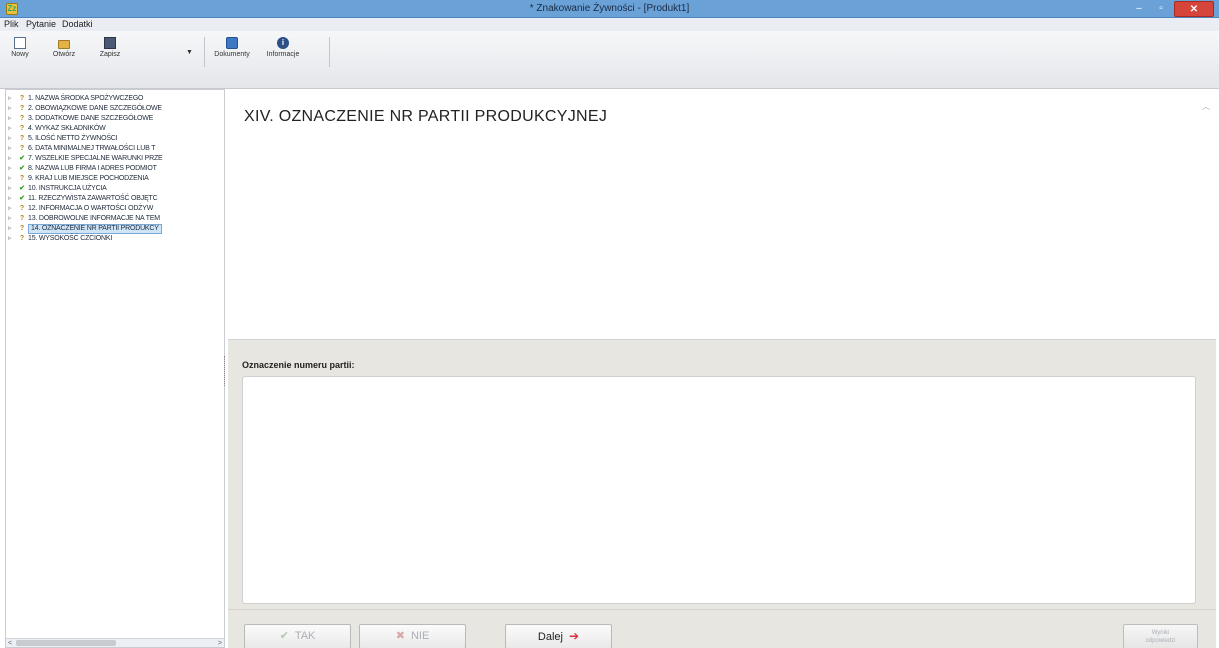 The image size is (1219, 648). Describe the element at coordinates (115, 239) in the screenshot. I see `tree-item: ▹? 15. WYSOKOŚĆ CZCIONKI` at that location.